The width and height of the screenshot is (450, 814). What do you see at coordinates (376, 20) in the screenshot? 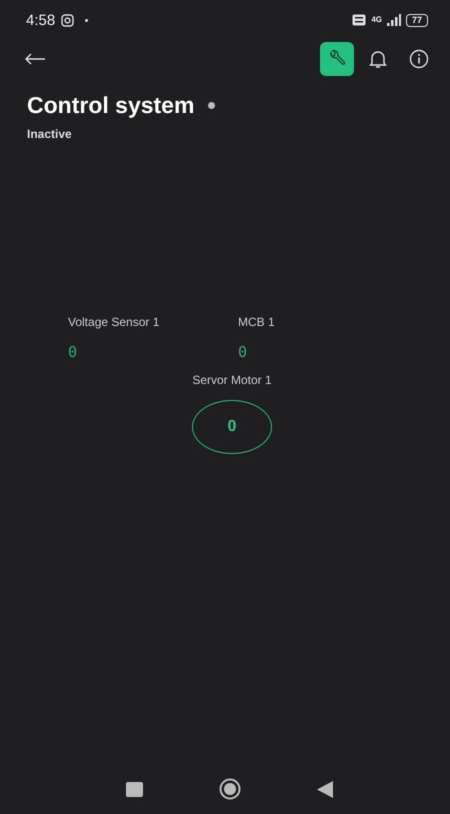
I see `network-type: 4G` at bounding box center [376, 20].